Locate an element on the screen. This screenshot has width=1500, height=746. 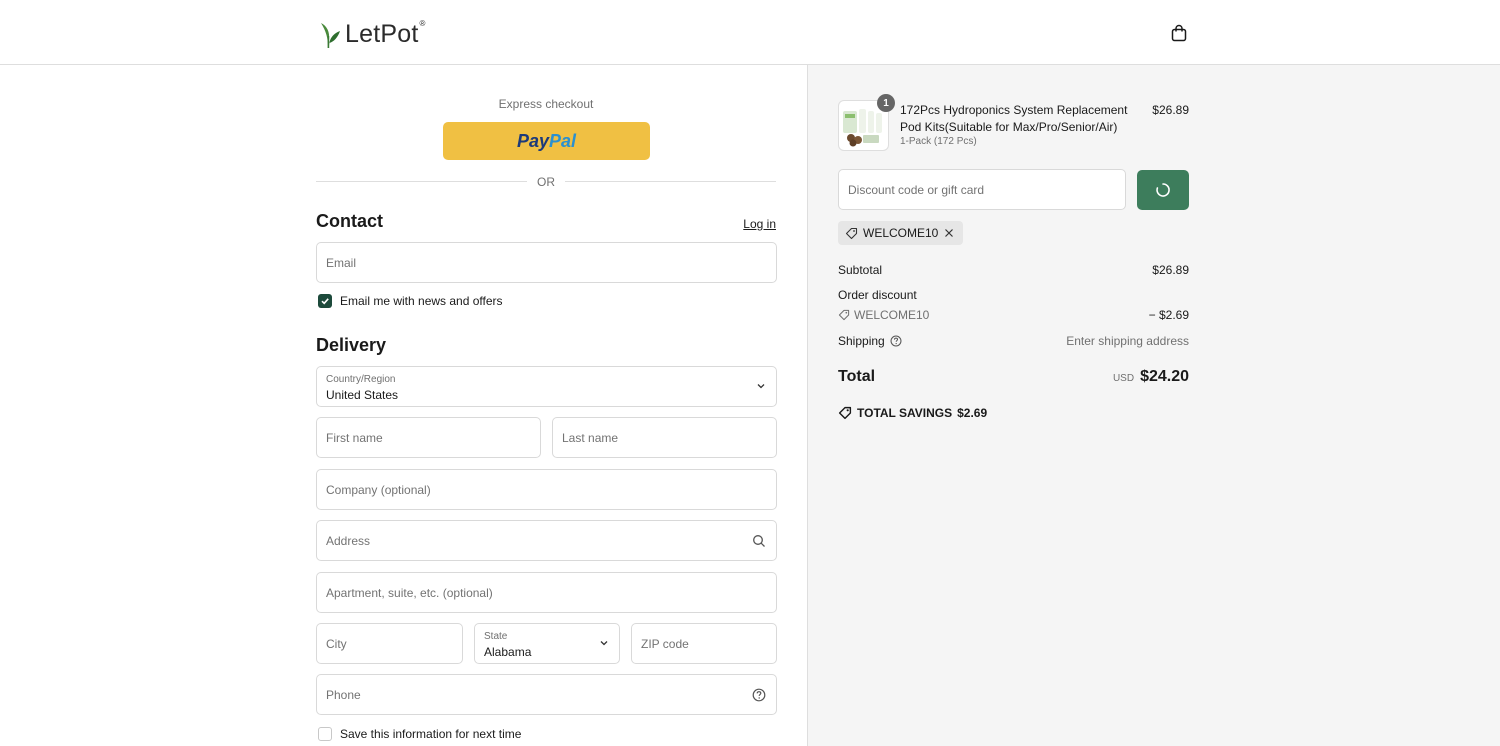
cart-button is located at coordinates (1179, 33).